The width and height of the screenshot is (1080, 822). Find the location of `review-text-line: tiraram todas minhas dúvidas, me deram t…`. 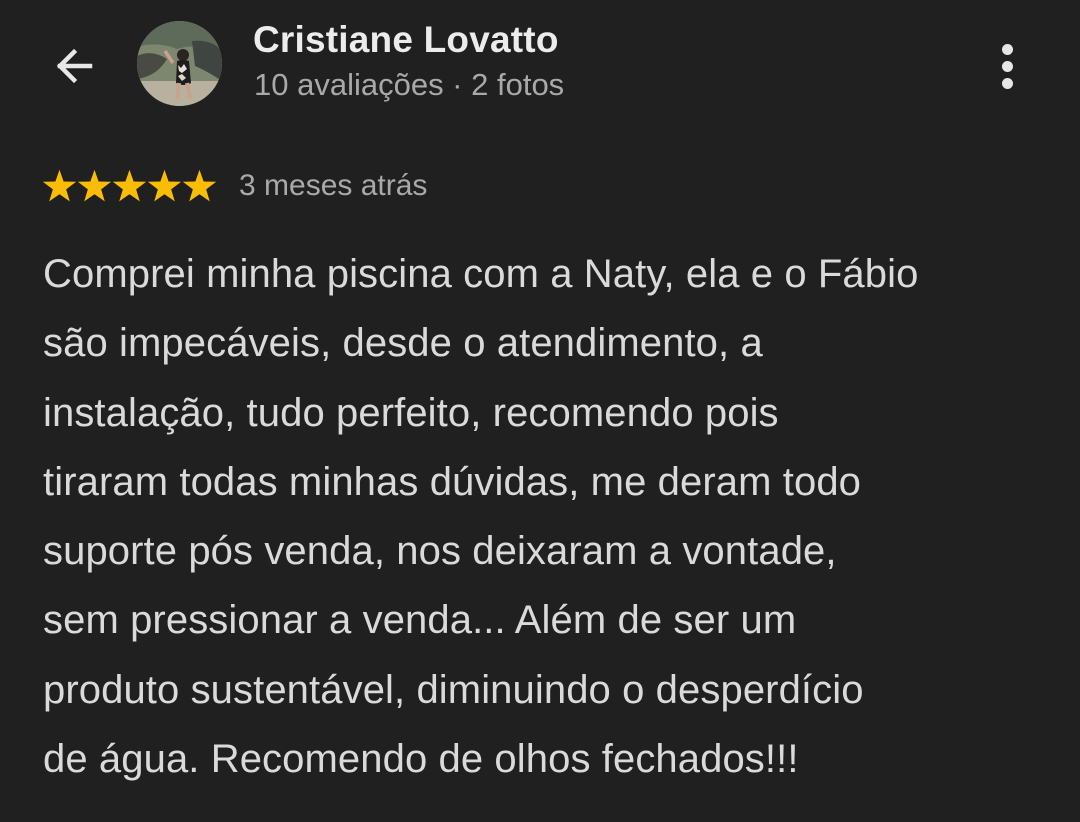

review-text-line: tiraram todas minhas dúvidas, me deram t… is located at coordinates (452, 481).